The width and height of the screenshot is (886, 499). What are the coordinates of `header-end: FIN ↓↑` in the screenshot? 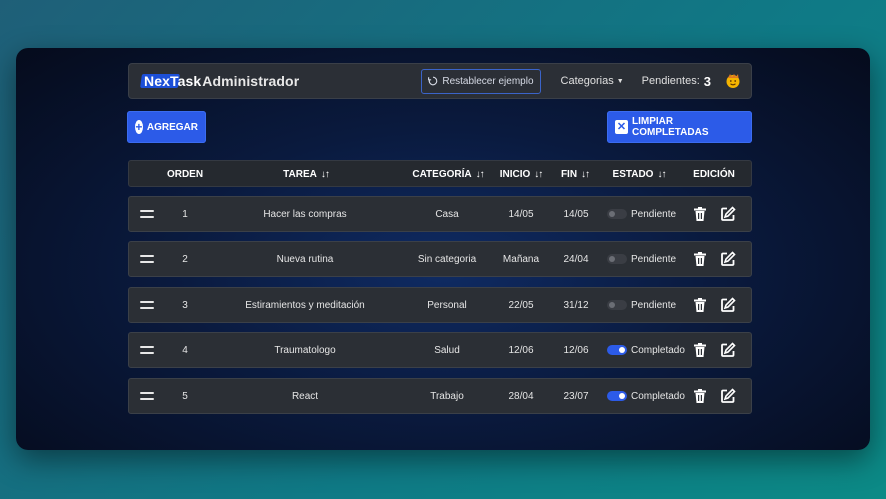 It's located at (575, 174).